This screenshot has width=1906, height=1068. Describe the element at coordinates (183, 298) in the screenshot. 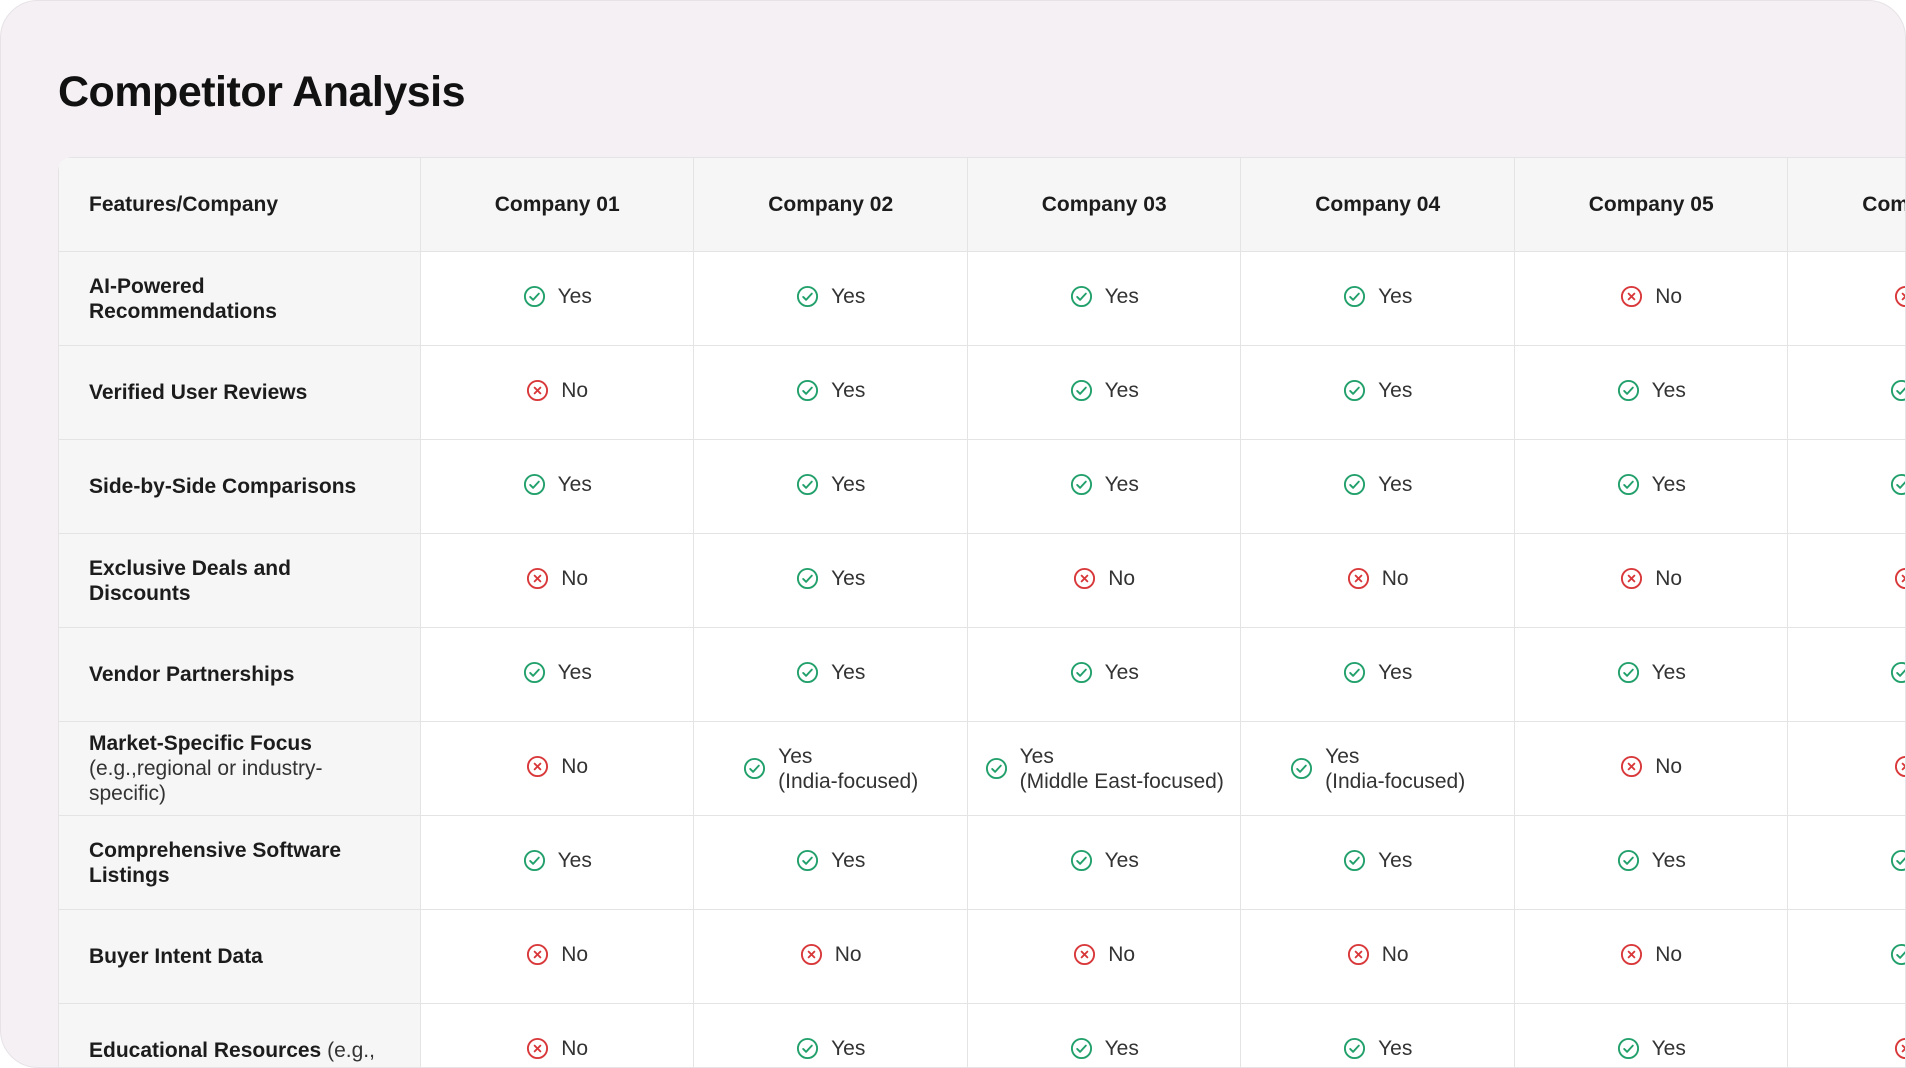

I see `feature-name: AI-Powered Recommendations` at that location.